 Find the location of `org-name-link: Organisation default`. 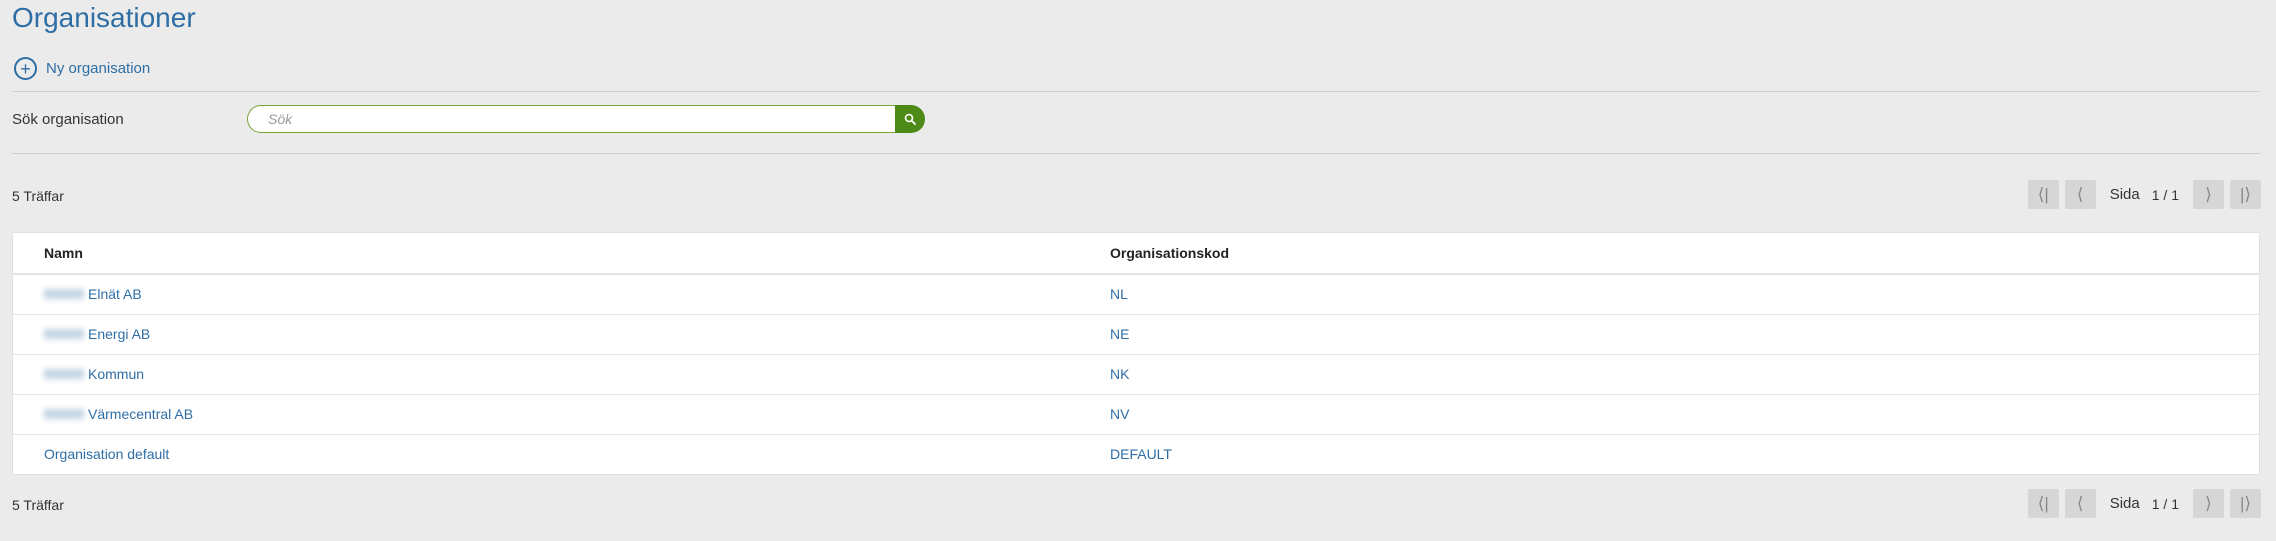

org-name-link: Organisation default is located at coordinates (106, 454).